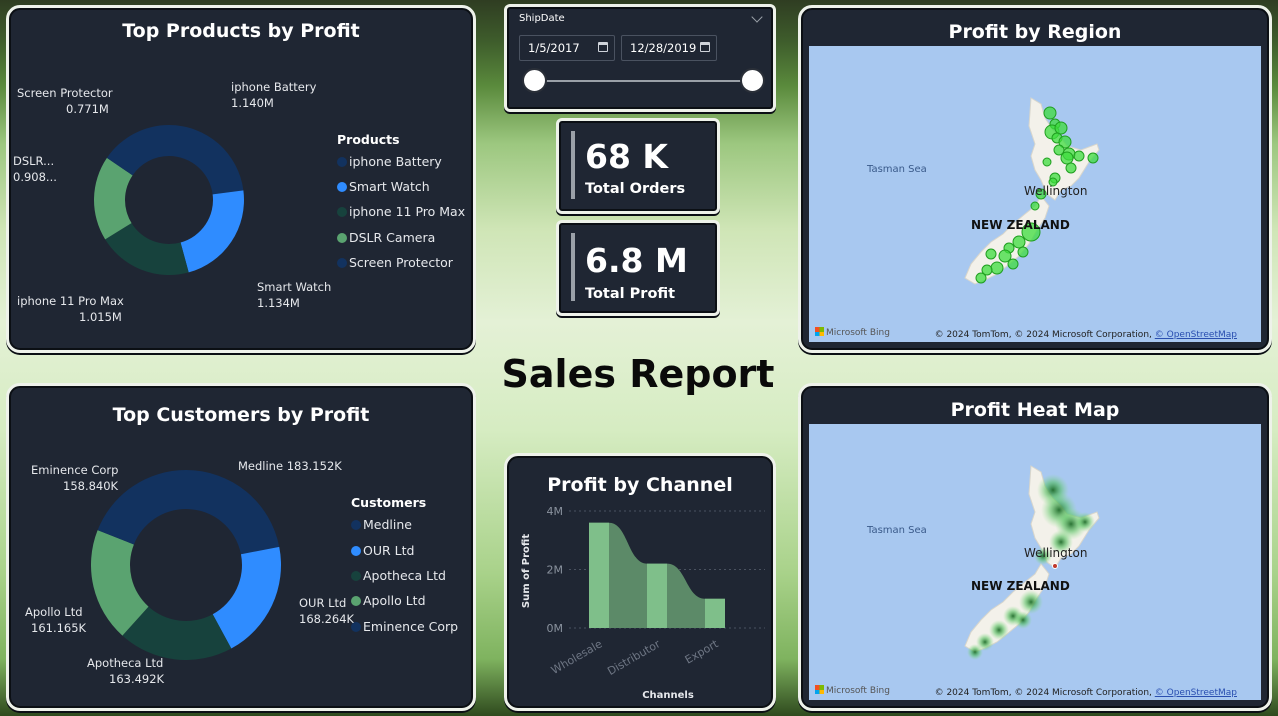 The image size is (1278, 716). I want to click on legend-label: Medline, so click(387, 524).